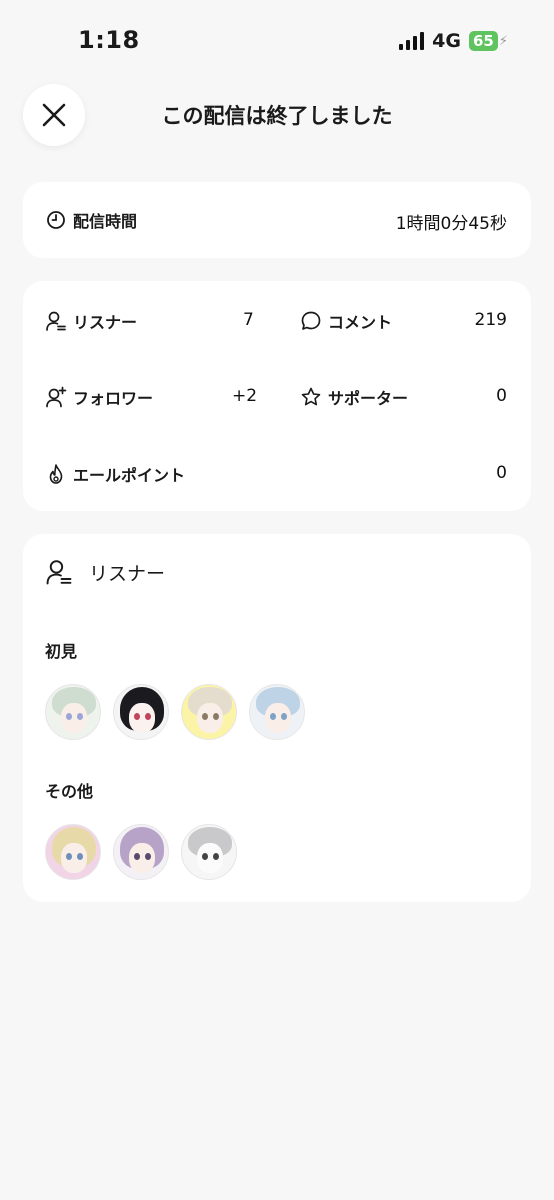 The width and height of the screenshot is (554, 1200). I want to click on flame-icon, so click(56, 474).